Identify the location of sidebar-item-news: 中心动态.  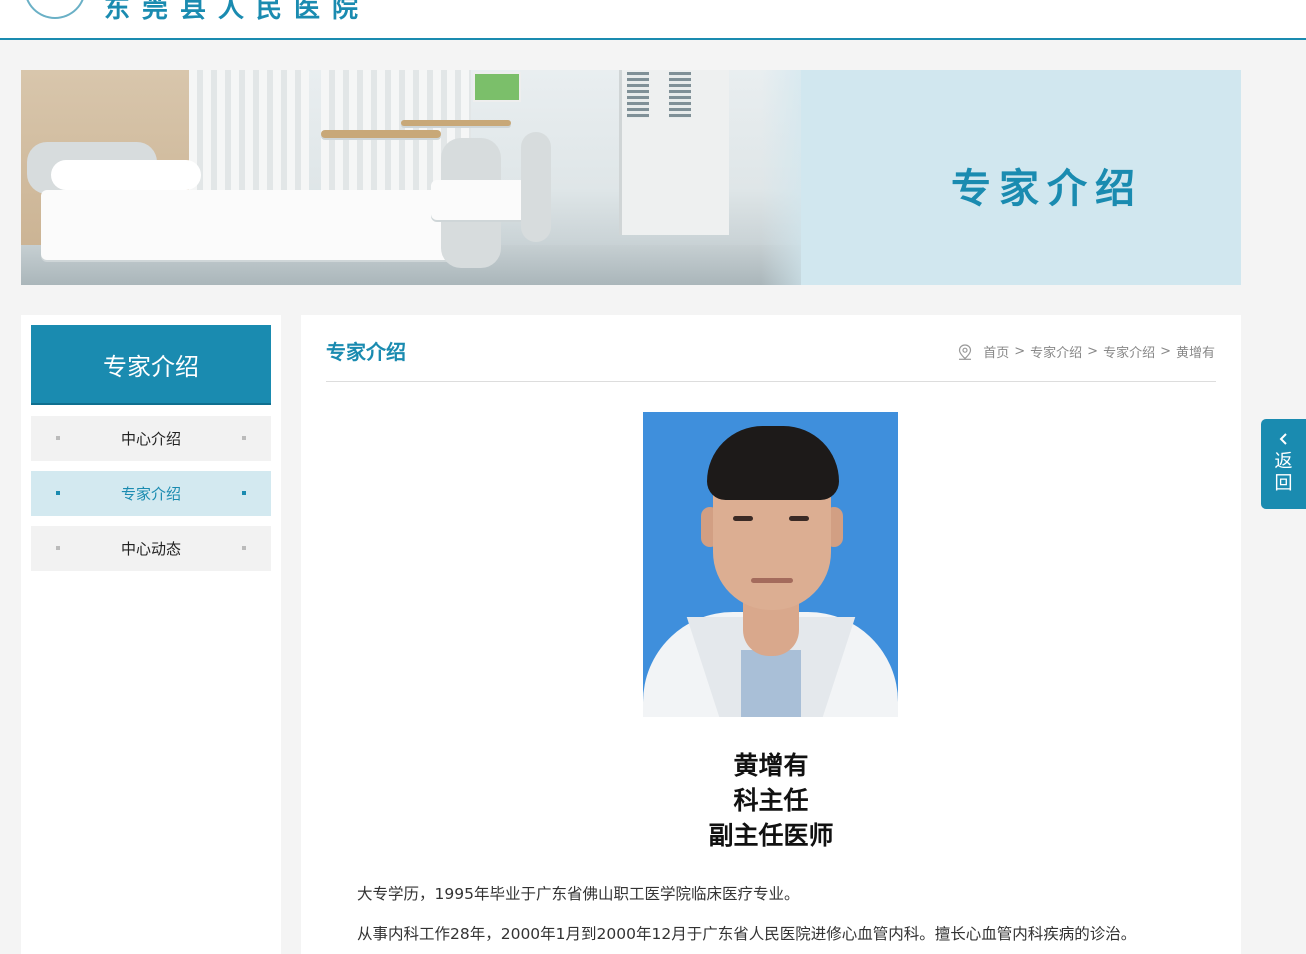
(151, 548).